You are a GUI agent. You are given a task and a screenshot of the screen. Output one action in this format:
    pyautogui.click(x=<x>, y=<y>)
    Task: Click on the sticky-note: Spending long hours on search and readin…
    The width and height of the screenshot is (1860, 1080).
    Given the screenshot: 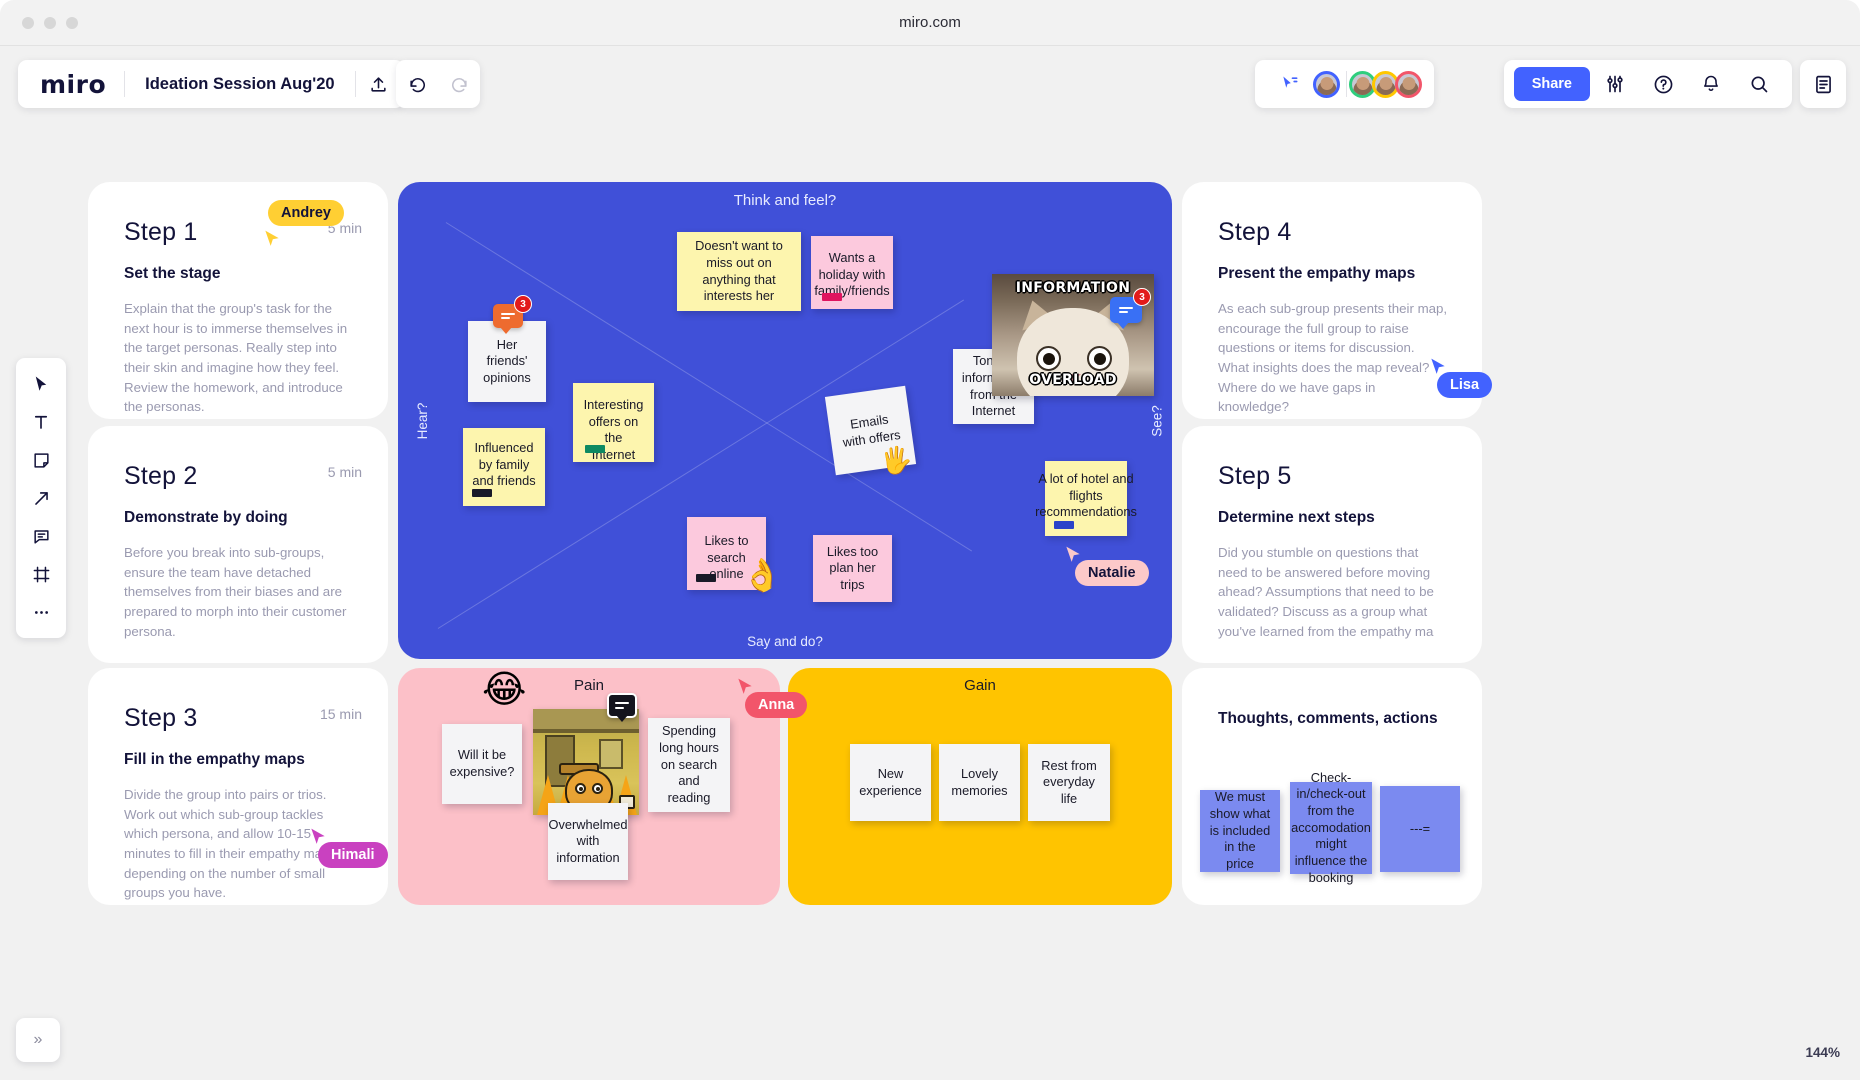 What is the action you would take?
    pyautogui.click(x=689, y=765)
    